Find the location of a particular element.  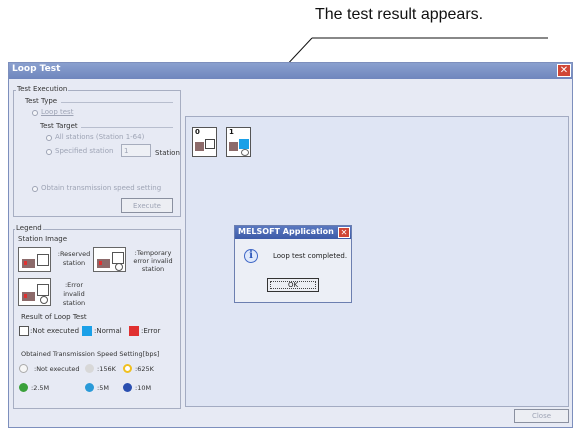

speed-2-5m-label: :2.5M is located at coordinates (40, 388).